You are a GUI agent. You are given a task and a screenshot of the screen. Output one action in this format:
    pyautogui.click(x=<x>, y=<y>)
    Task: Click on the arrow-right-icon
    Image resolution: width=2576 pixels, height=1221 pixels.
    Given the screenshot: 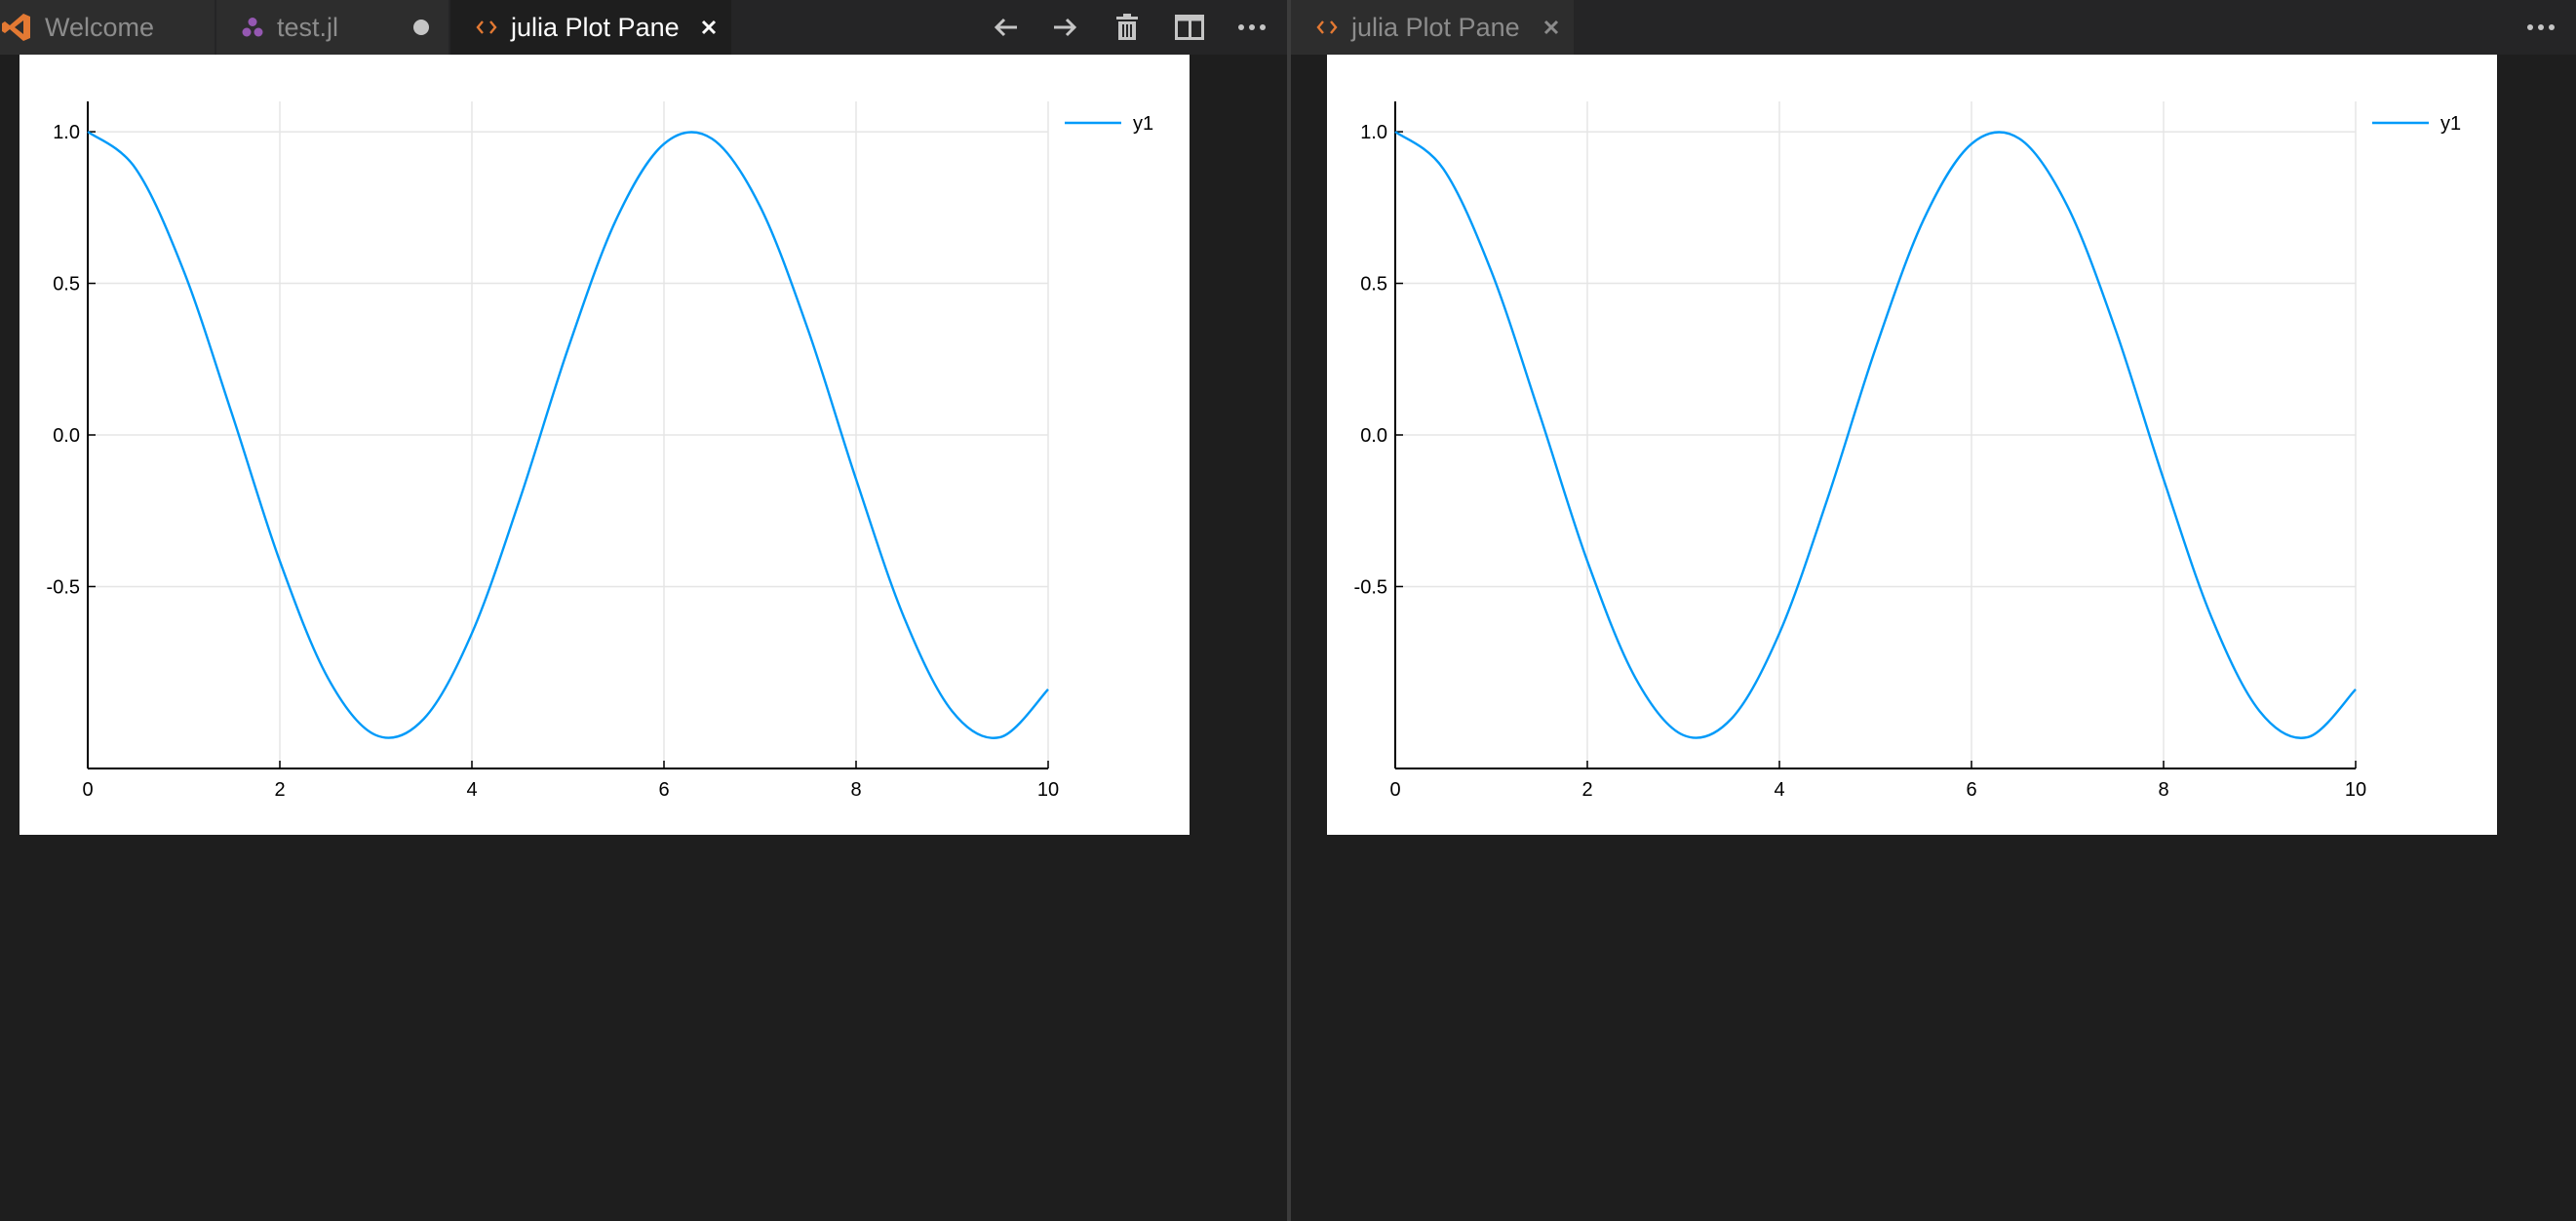 What is the action you would take?
    pyautogui.click(x=1064, y=27)
    